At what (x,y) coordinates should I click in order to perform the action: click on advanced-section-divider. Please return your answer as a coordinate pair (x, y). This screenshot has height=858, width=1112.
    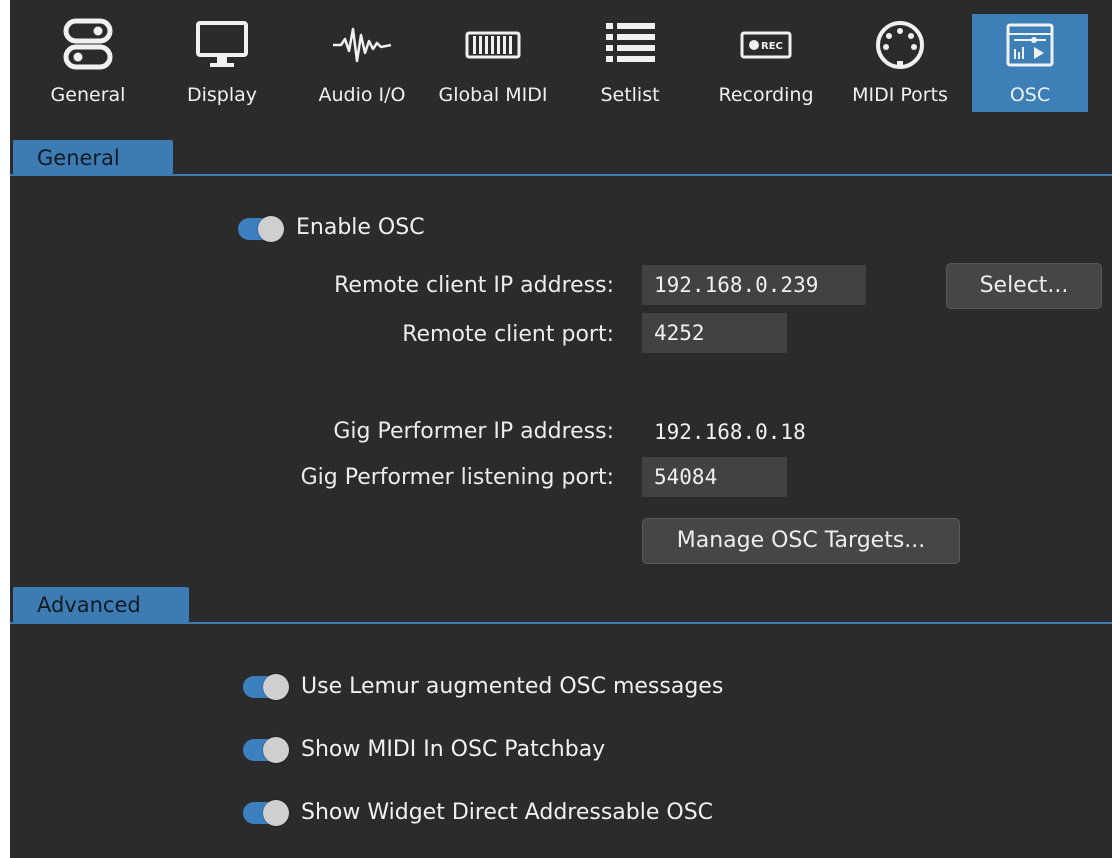
    Looking at the image, I should click on (561, 623).